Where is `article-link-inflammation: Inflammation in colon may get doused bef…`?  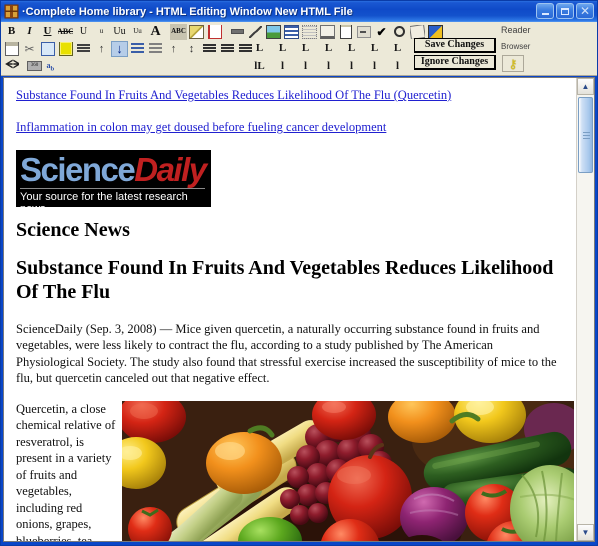
article-link-inflammation: Inflammation in colon may get doused bef… is located at coordinates (201, 127).